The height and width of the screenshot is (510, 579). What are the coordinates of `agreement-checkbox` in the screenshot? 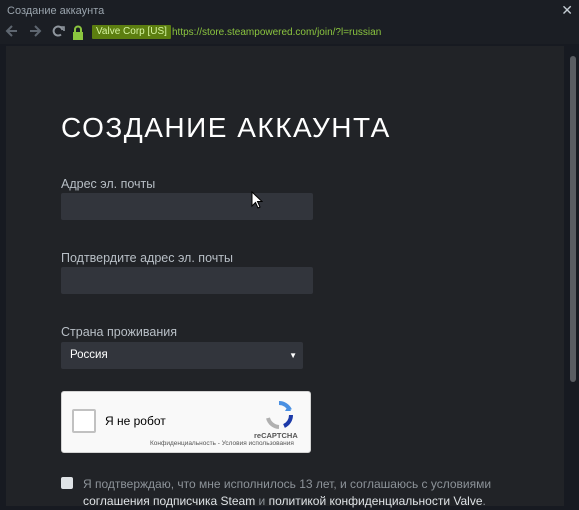 It's located at (67, 483).